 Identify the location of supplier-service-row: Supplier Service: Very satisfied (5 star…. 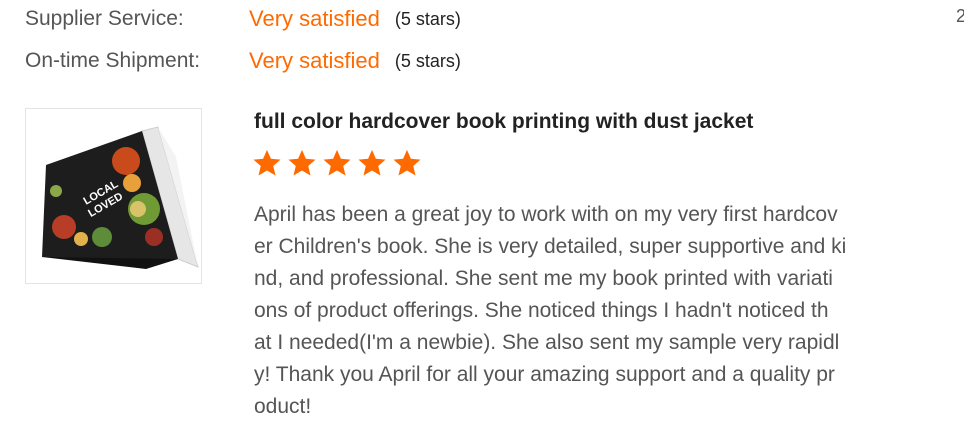
(243, 19).